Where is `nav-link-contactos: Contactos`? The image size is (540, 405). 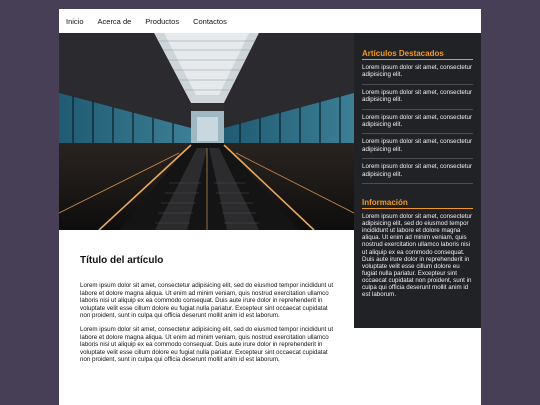 nav-link-contactos: Contactos is located at coordinates (210, 21).